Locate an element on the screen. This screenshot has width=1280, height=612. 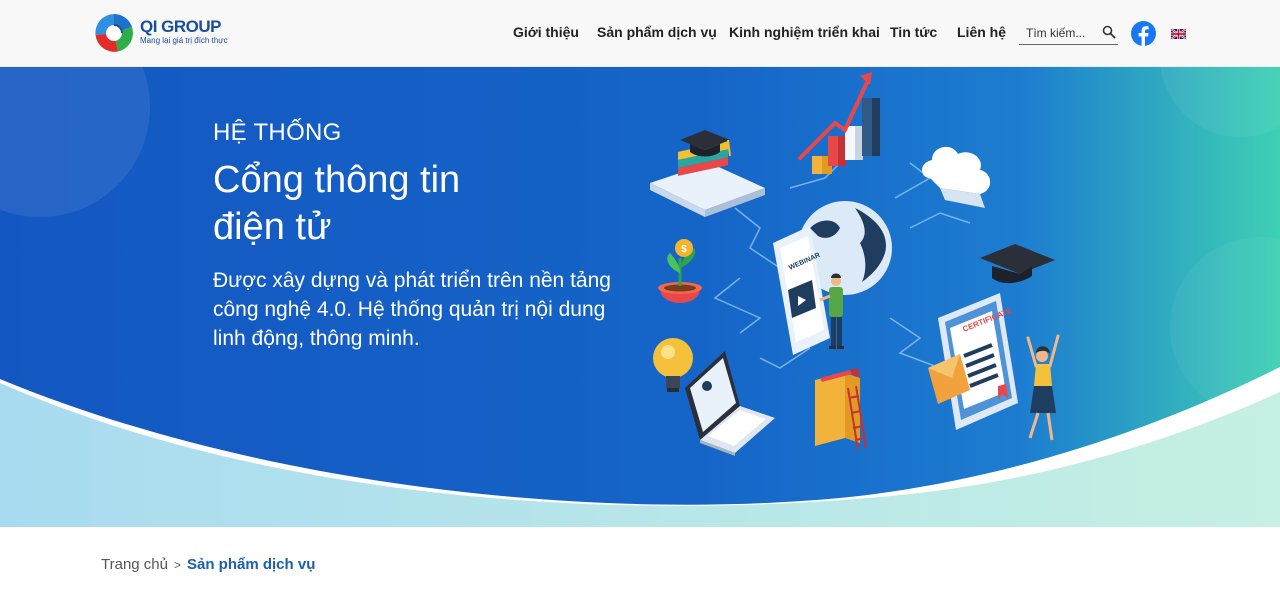
nav-item-gioi-thieu: Giới thiệu is located at coordinates (546, 32).